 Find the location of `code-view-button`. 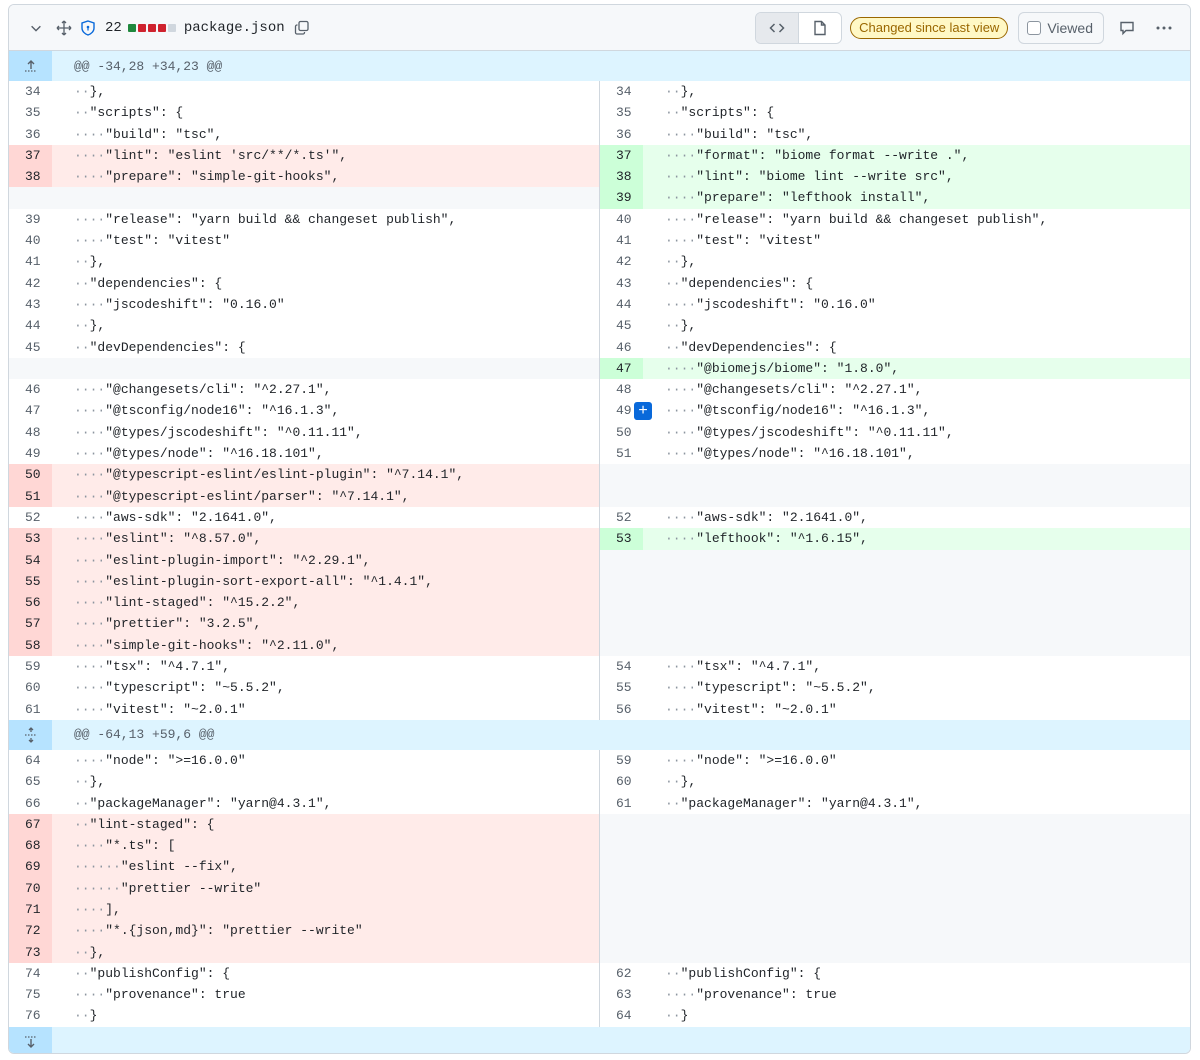

code-view-button is located at coordinates (778, 27).